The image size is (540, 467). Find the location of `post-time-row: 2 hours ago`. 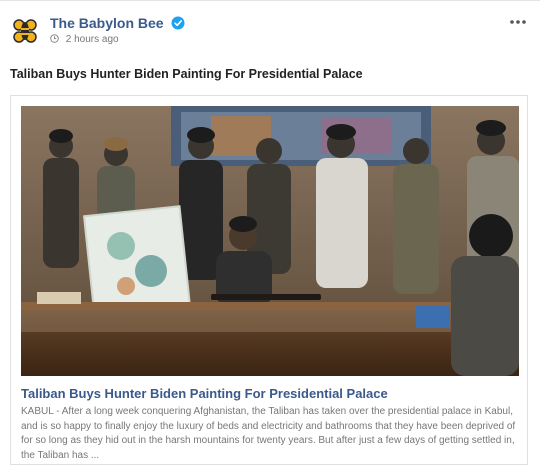

post-time-row: 2 hours ago is located at coordinates (84, 39).